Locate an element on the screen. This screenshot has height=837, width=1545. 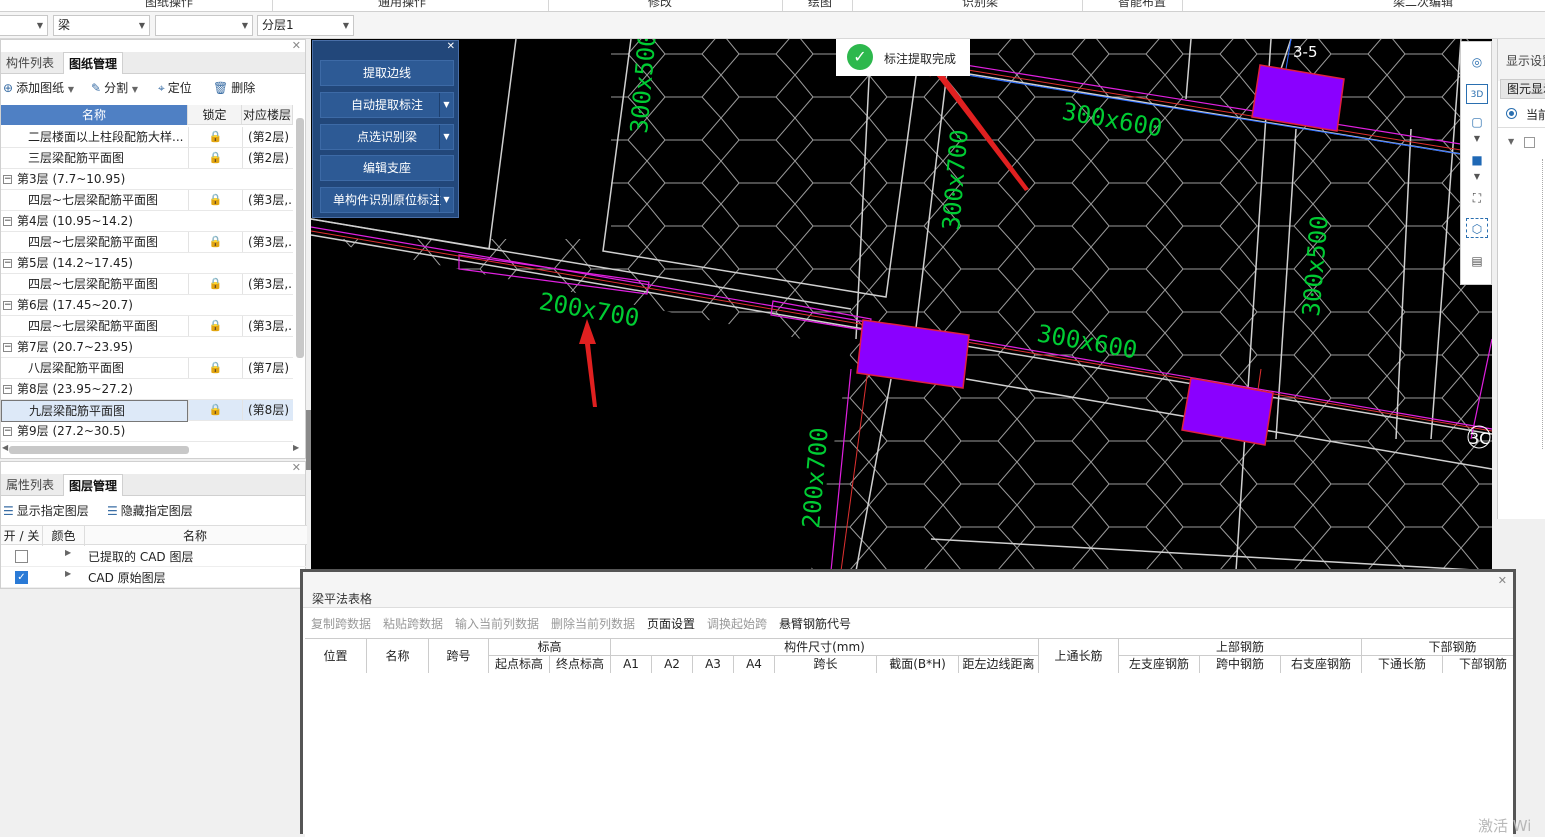
current-floor-radio is located at coordinates (1511, 113).